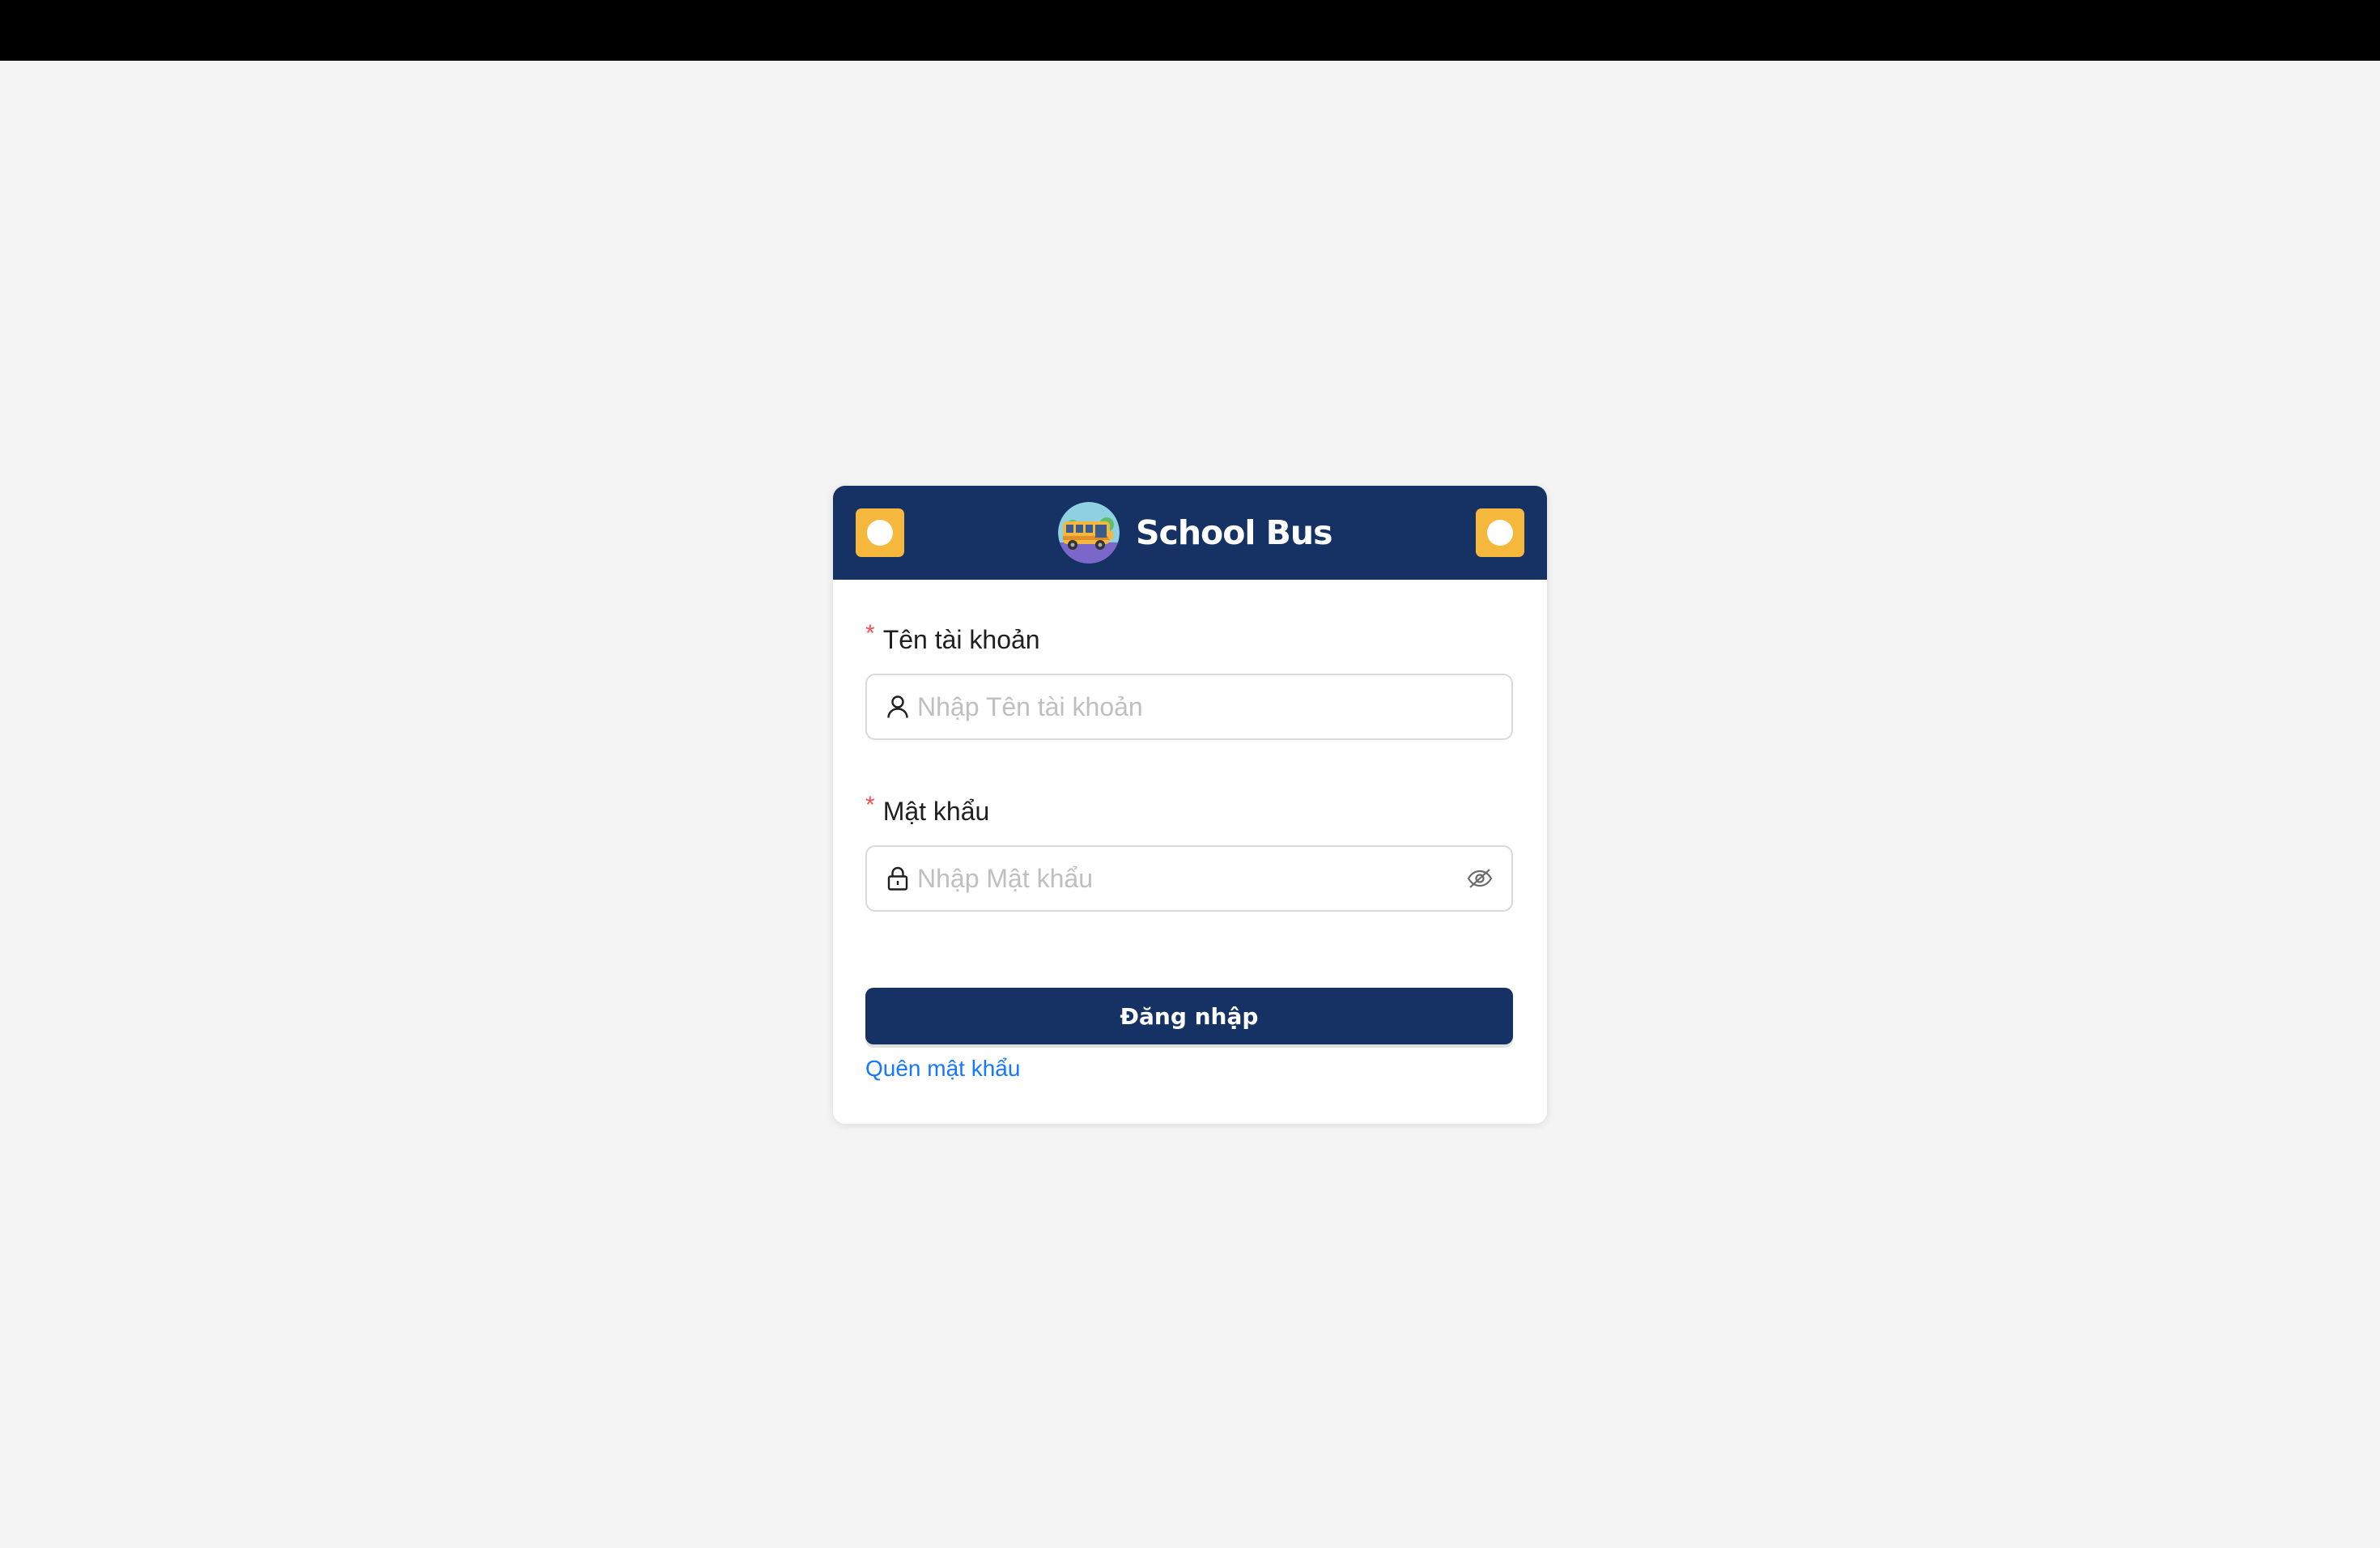 Image resolution: width=2380 pixels, height=1548 pixels. I want to click on password-field, so click(1189, 878).